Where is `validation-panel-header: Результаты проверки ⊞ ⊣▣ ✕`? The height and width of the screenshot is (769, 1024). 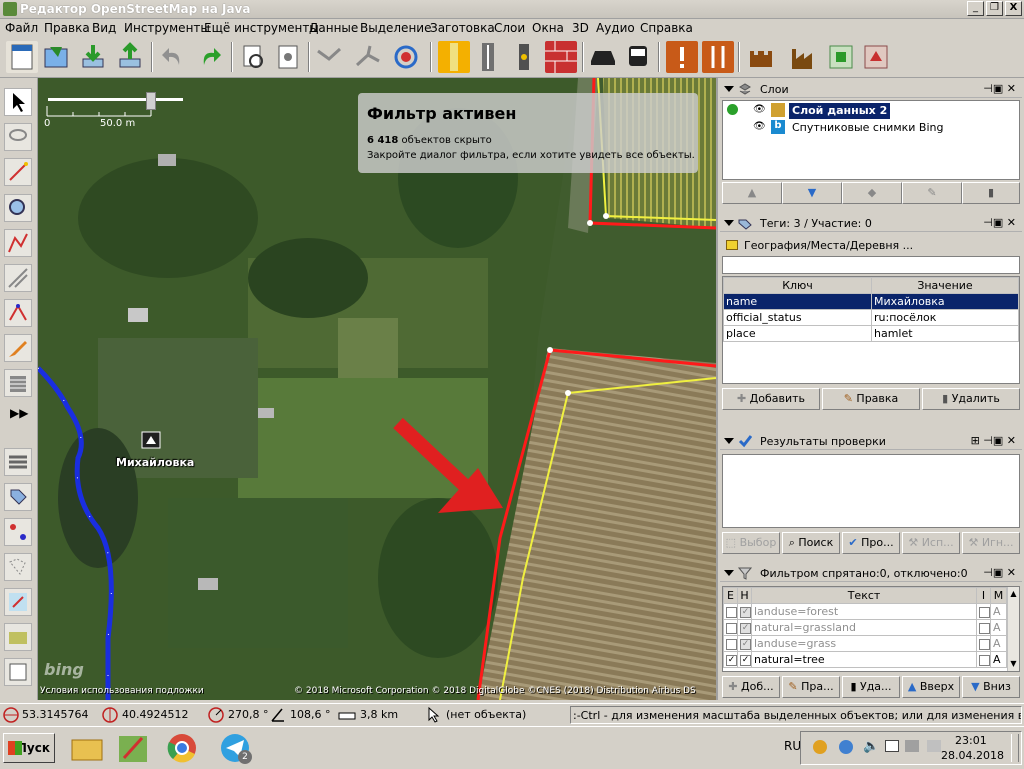
validation-panel-header: Результаты проверки ⊞ ⊣▣ ✕ is located at coordinates (871, 441).